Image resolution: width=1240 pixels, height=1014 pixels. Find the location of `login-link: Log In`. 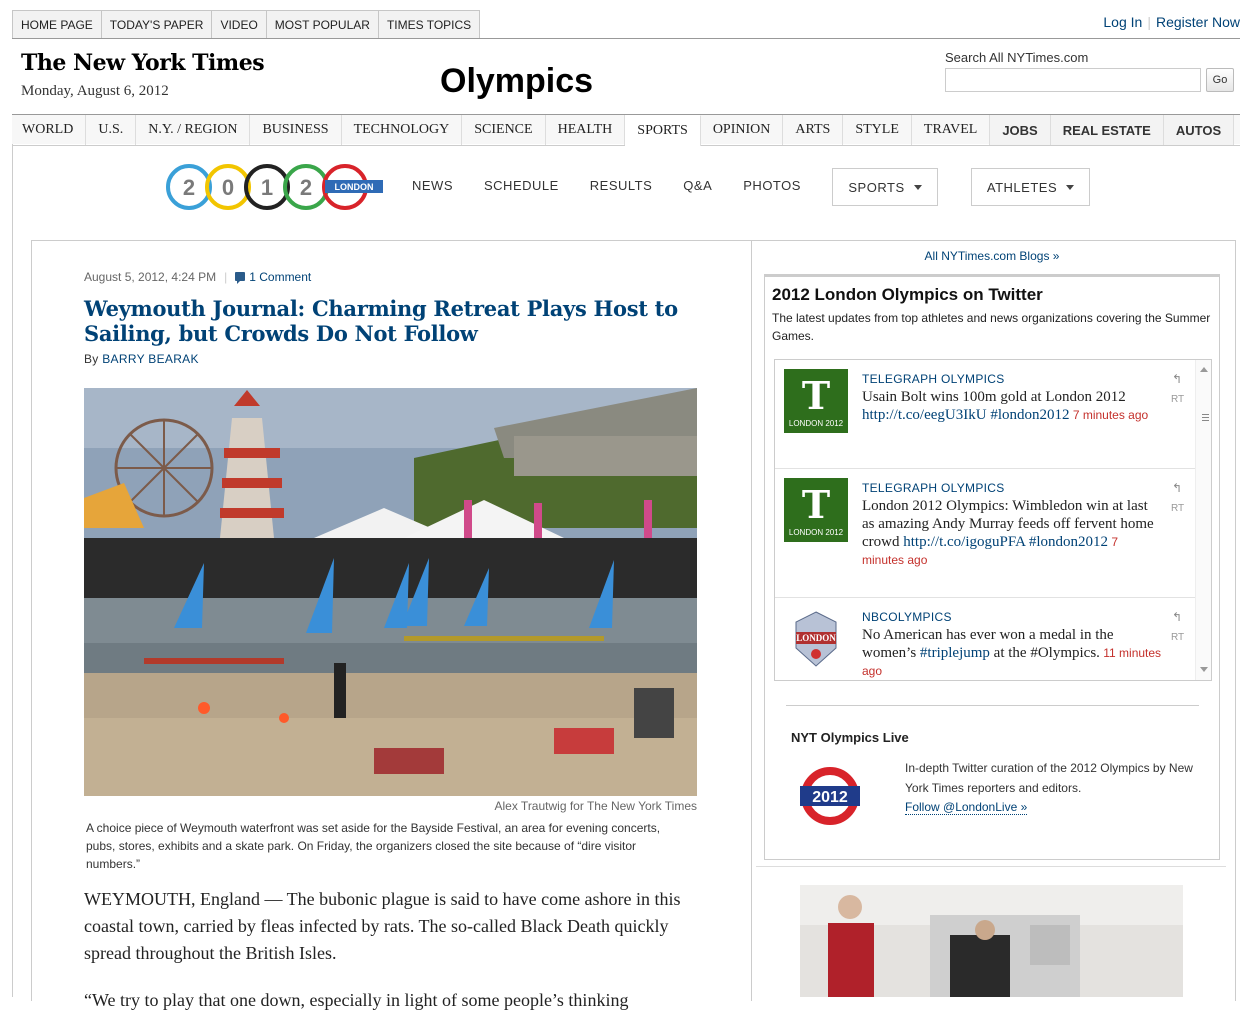

login-link: Log In is located at coordinates (1122, 22).